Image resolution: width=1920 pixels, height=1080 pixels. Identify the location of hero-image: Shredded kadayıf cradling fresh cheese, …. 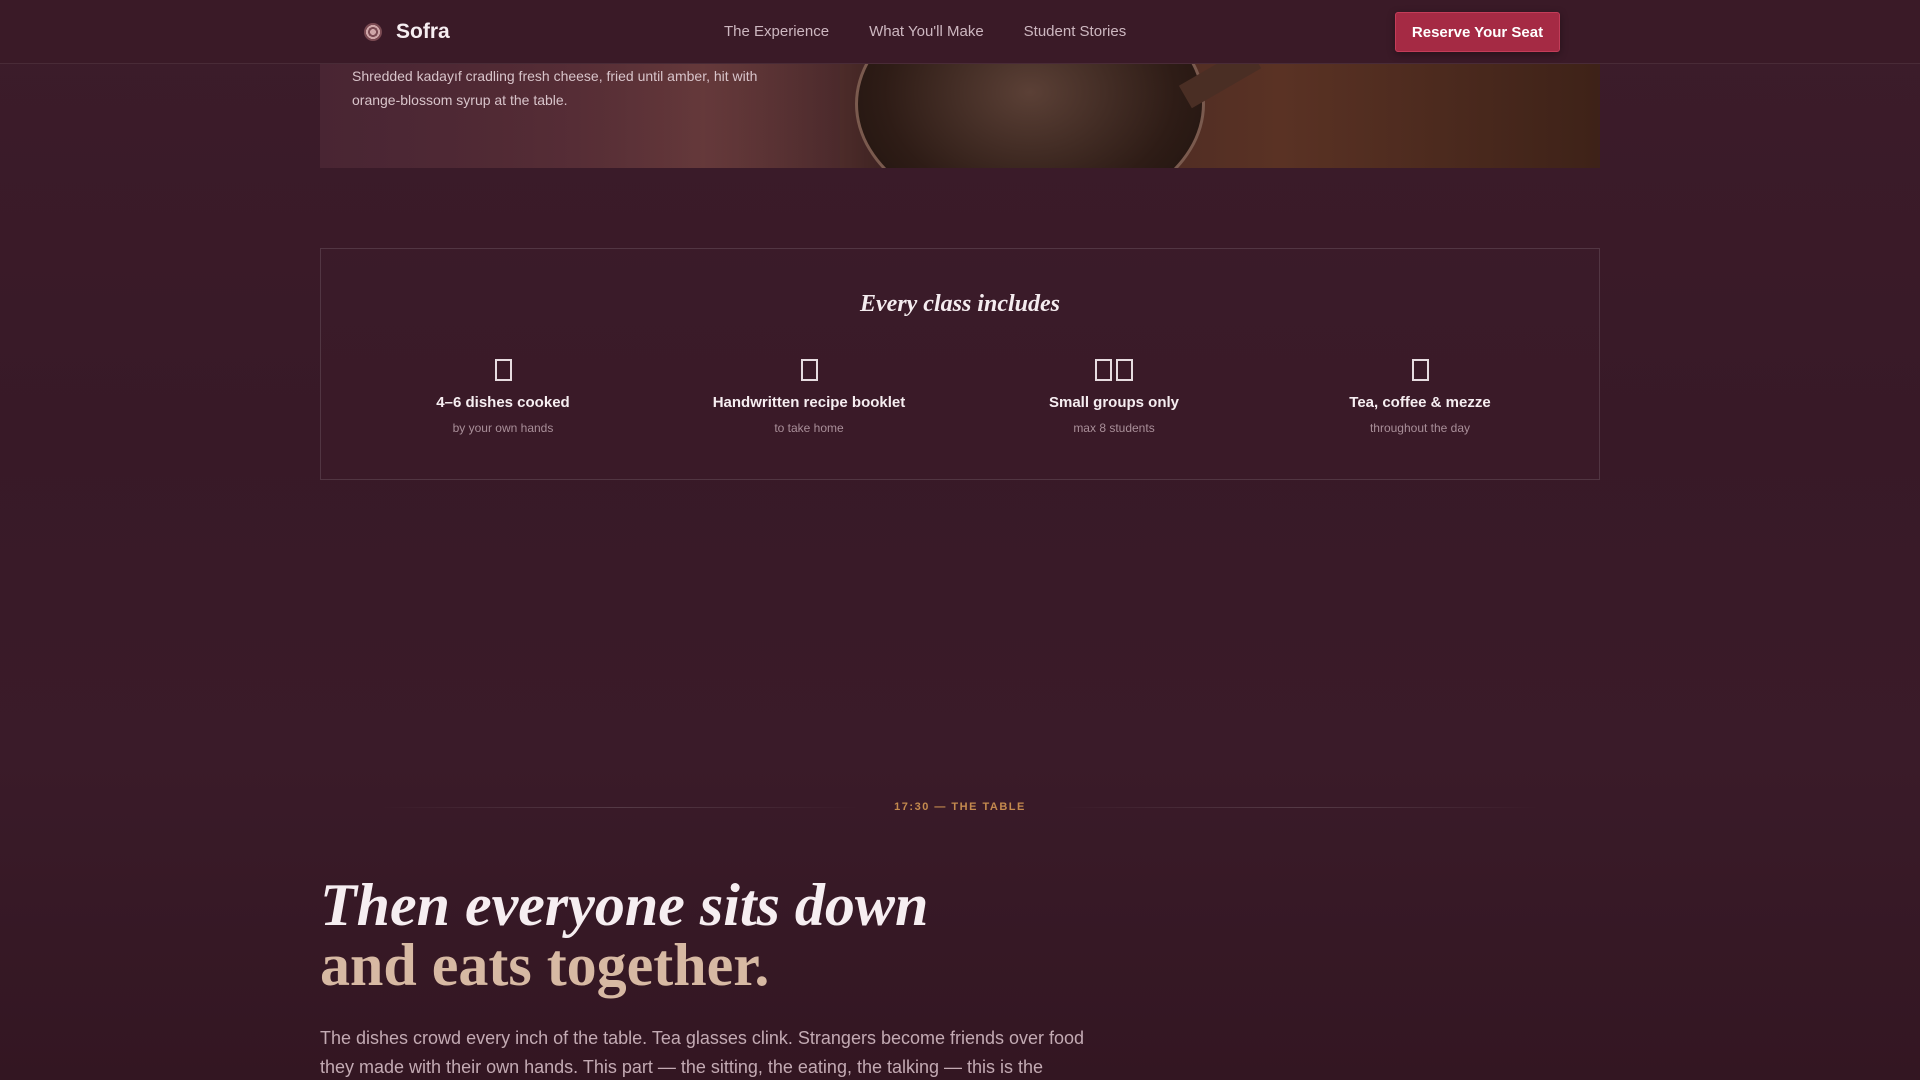
(960, 116).